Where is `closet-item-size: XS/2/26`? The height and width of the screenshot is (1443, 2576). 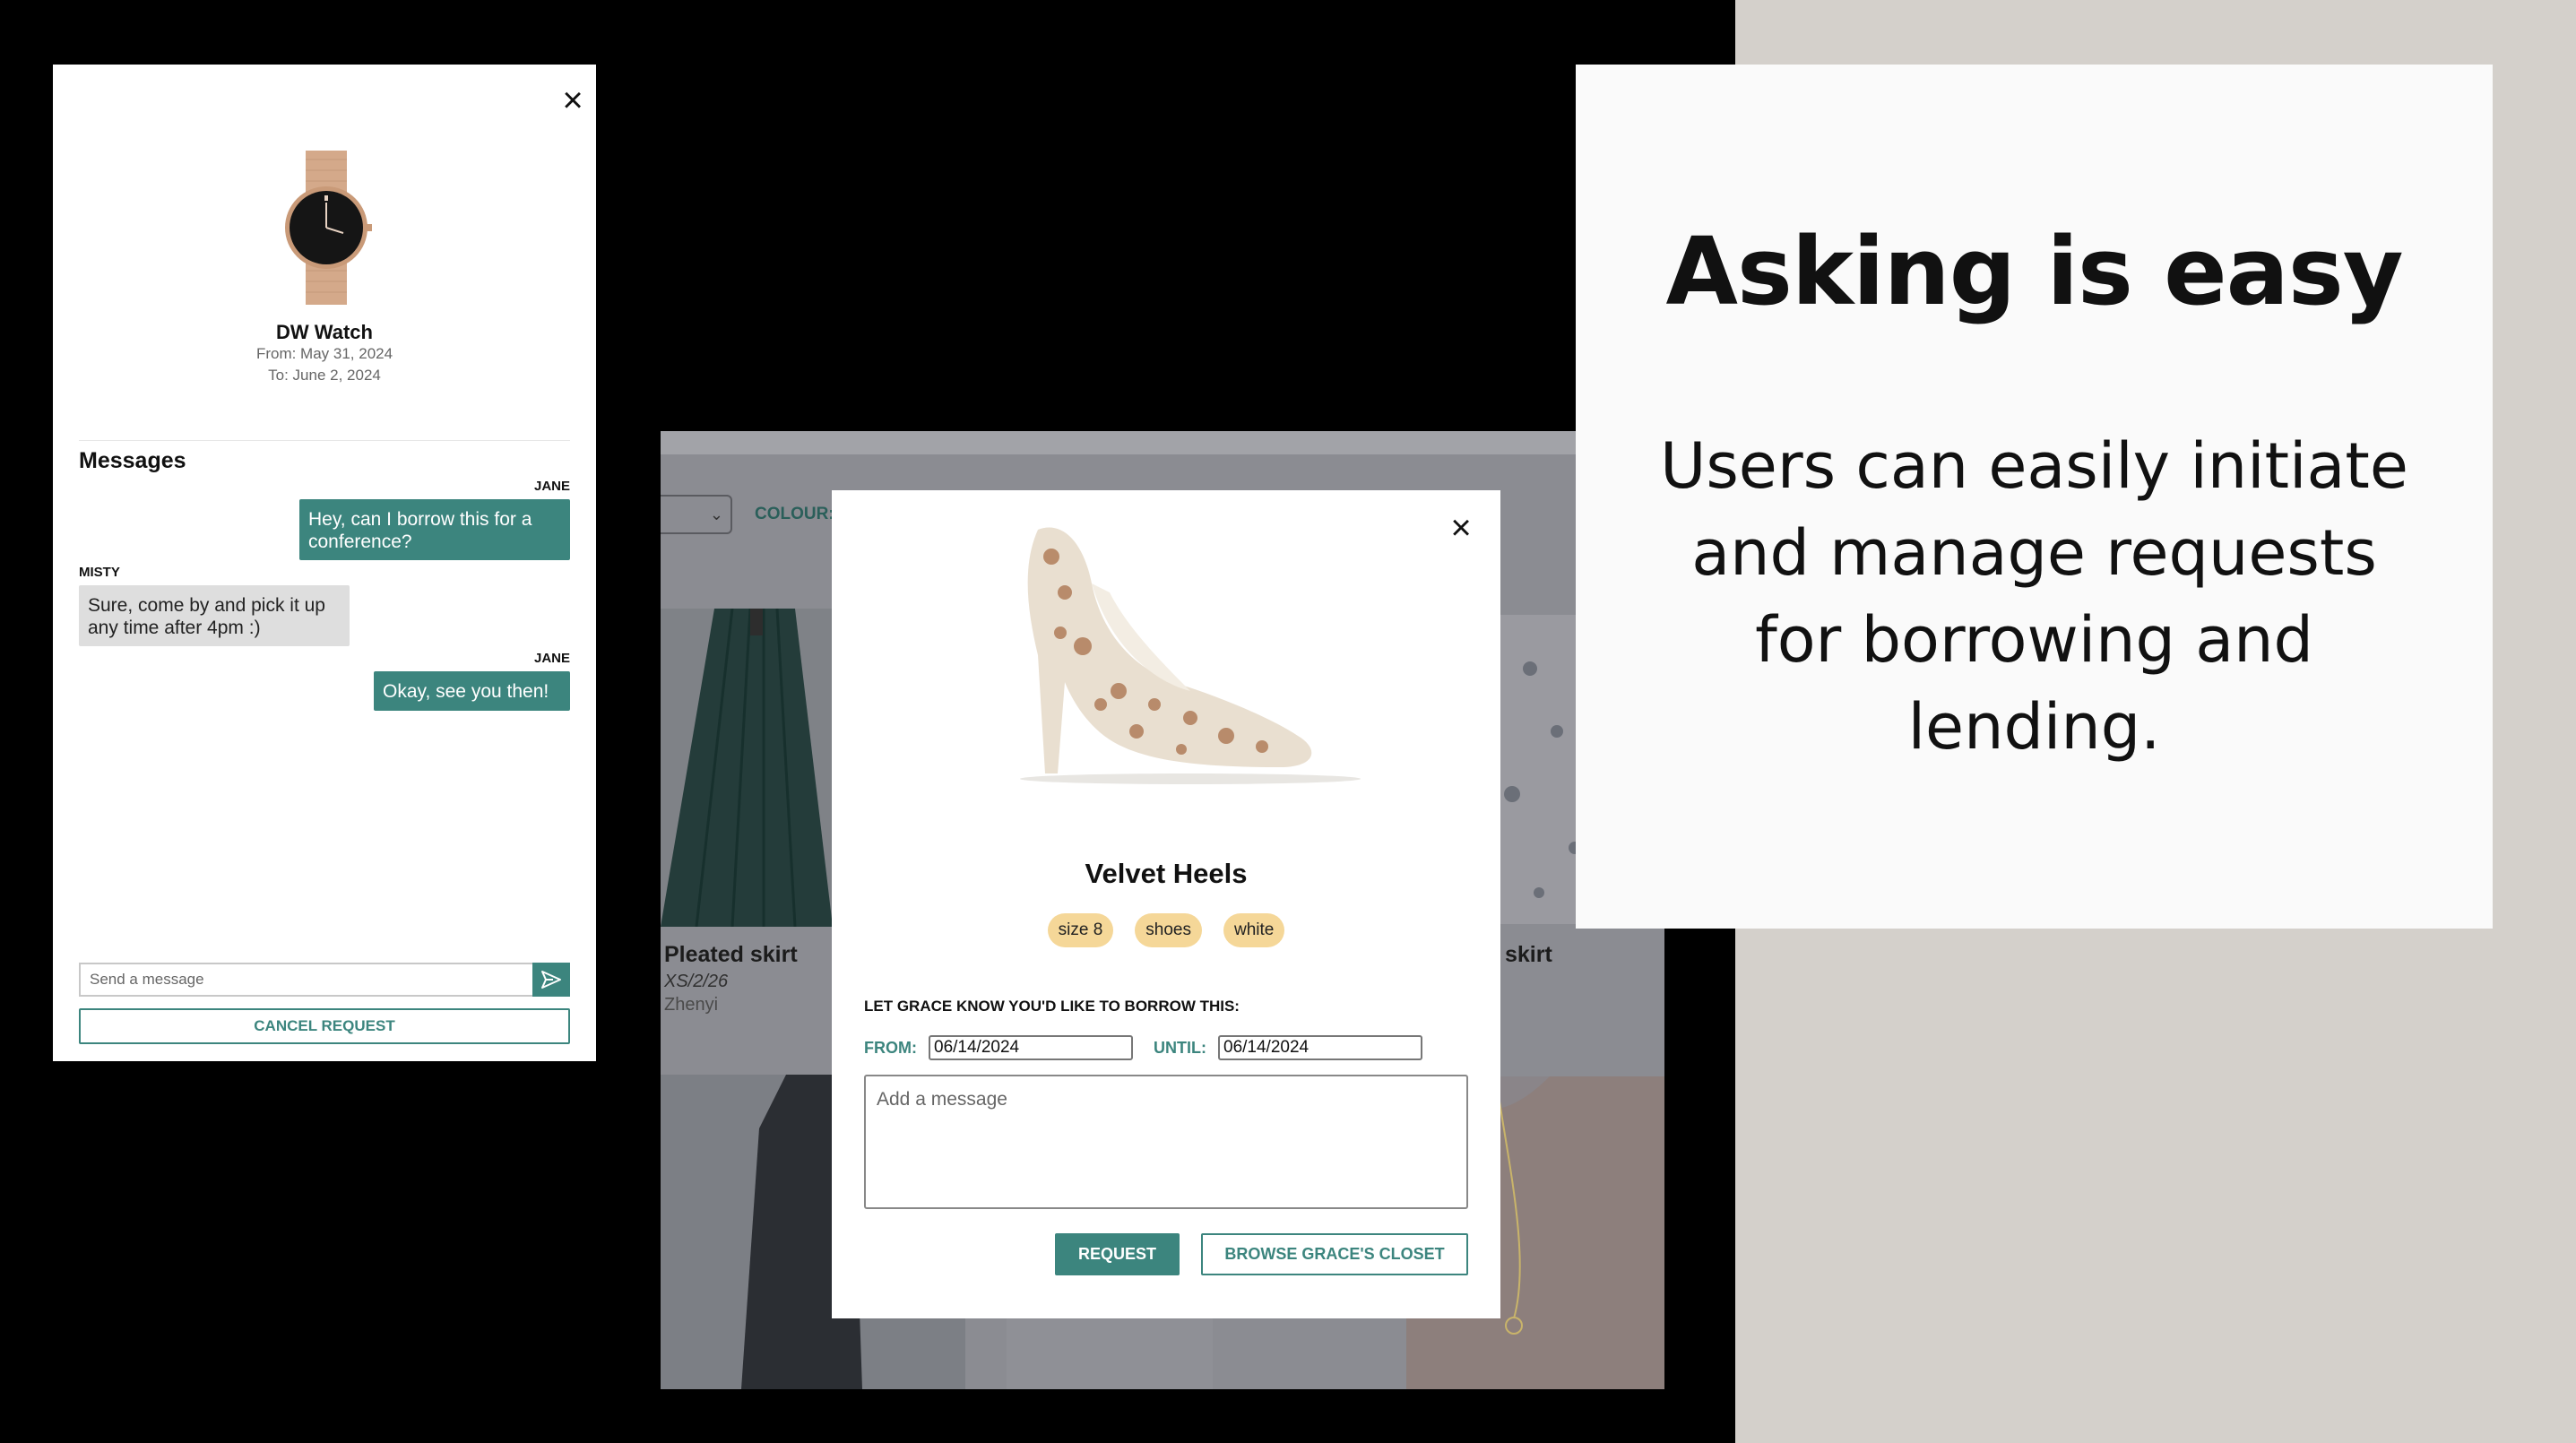 closet-item-size: XS/2/26 is located at coordinates (696, 981).